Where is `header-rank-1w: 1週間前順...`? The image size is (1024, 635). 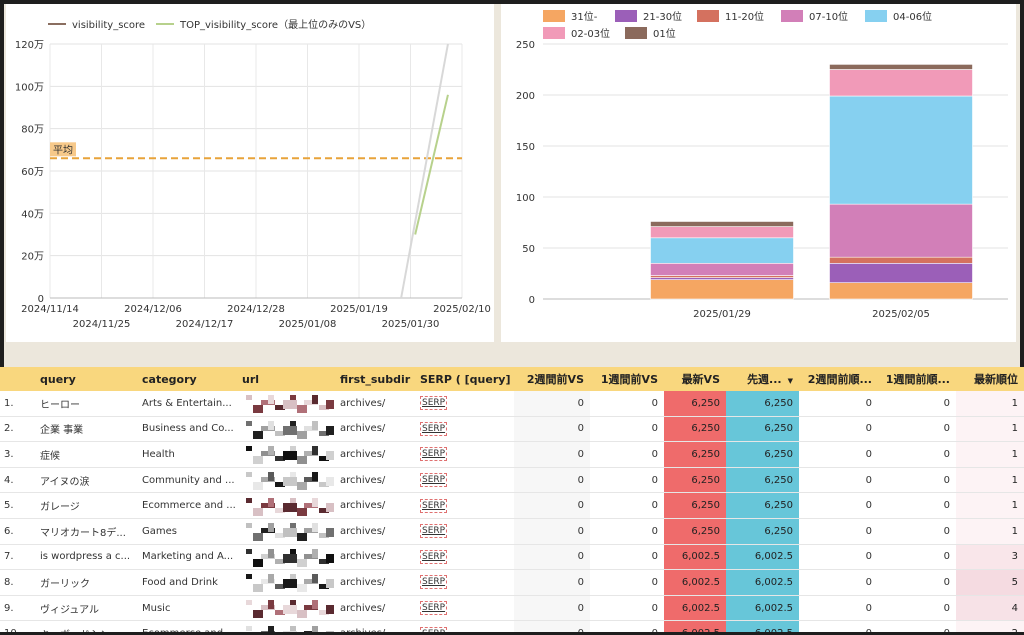
header-rank-1w: 1週間前順... is located at coordinates (917, 379).